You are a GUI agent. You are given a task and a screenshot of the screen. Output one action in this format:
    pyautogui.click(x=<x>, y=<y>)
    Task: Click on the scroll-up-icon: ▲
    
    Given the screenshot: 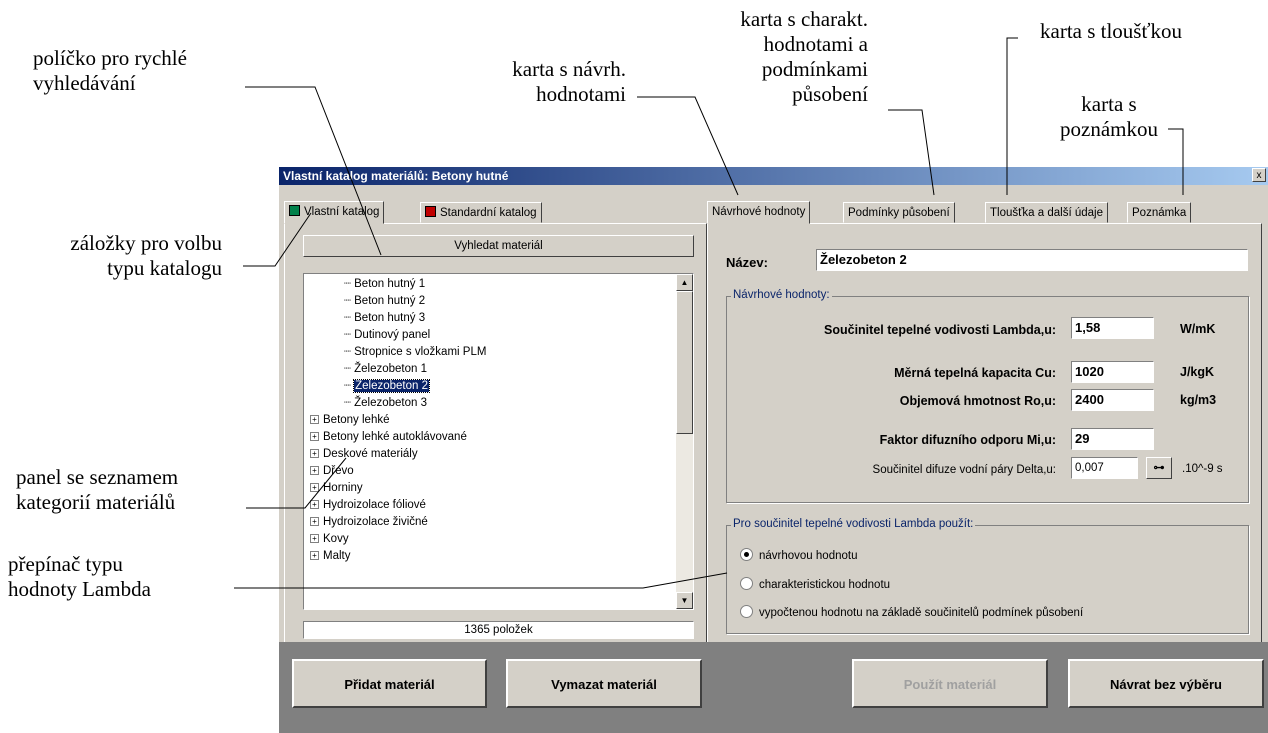 What is the action you would take?
    pyautogui.click(x=684, y=282)
    